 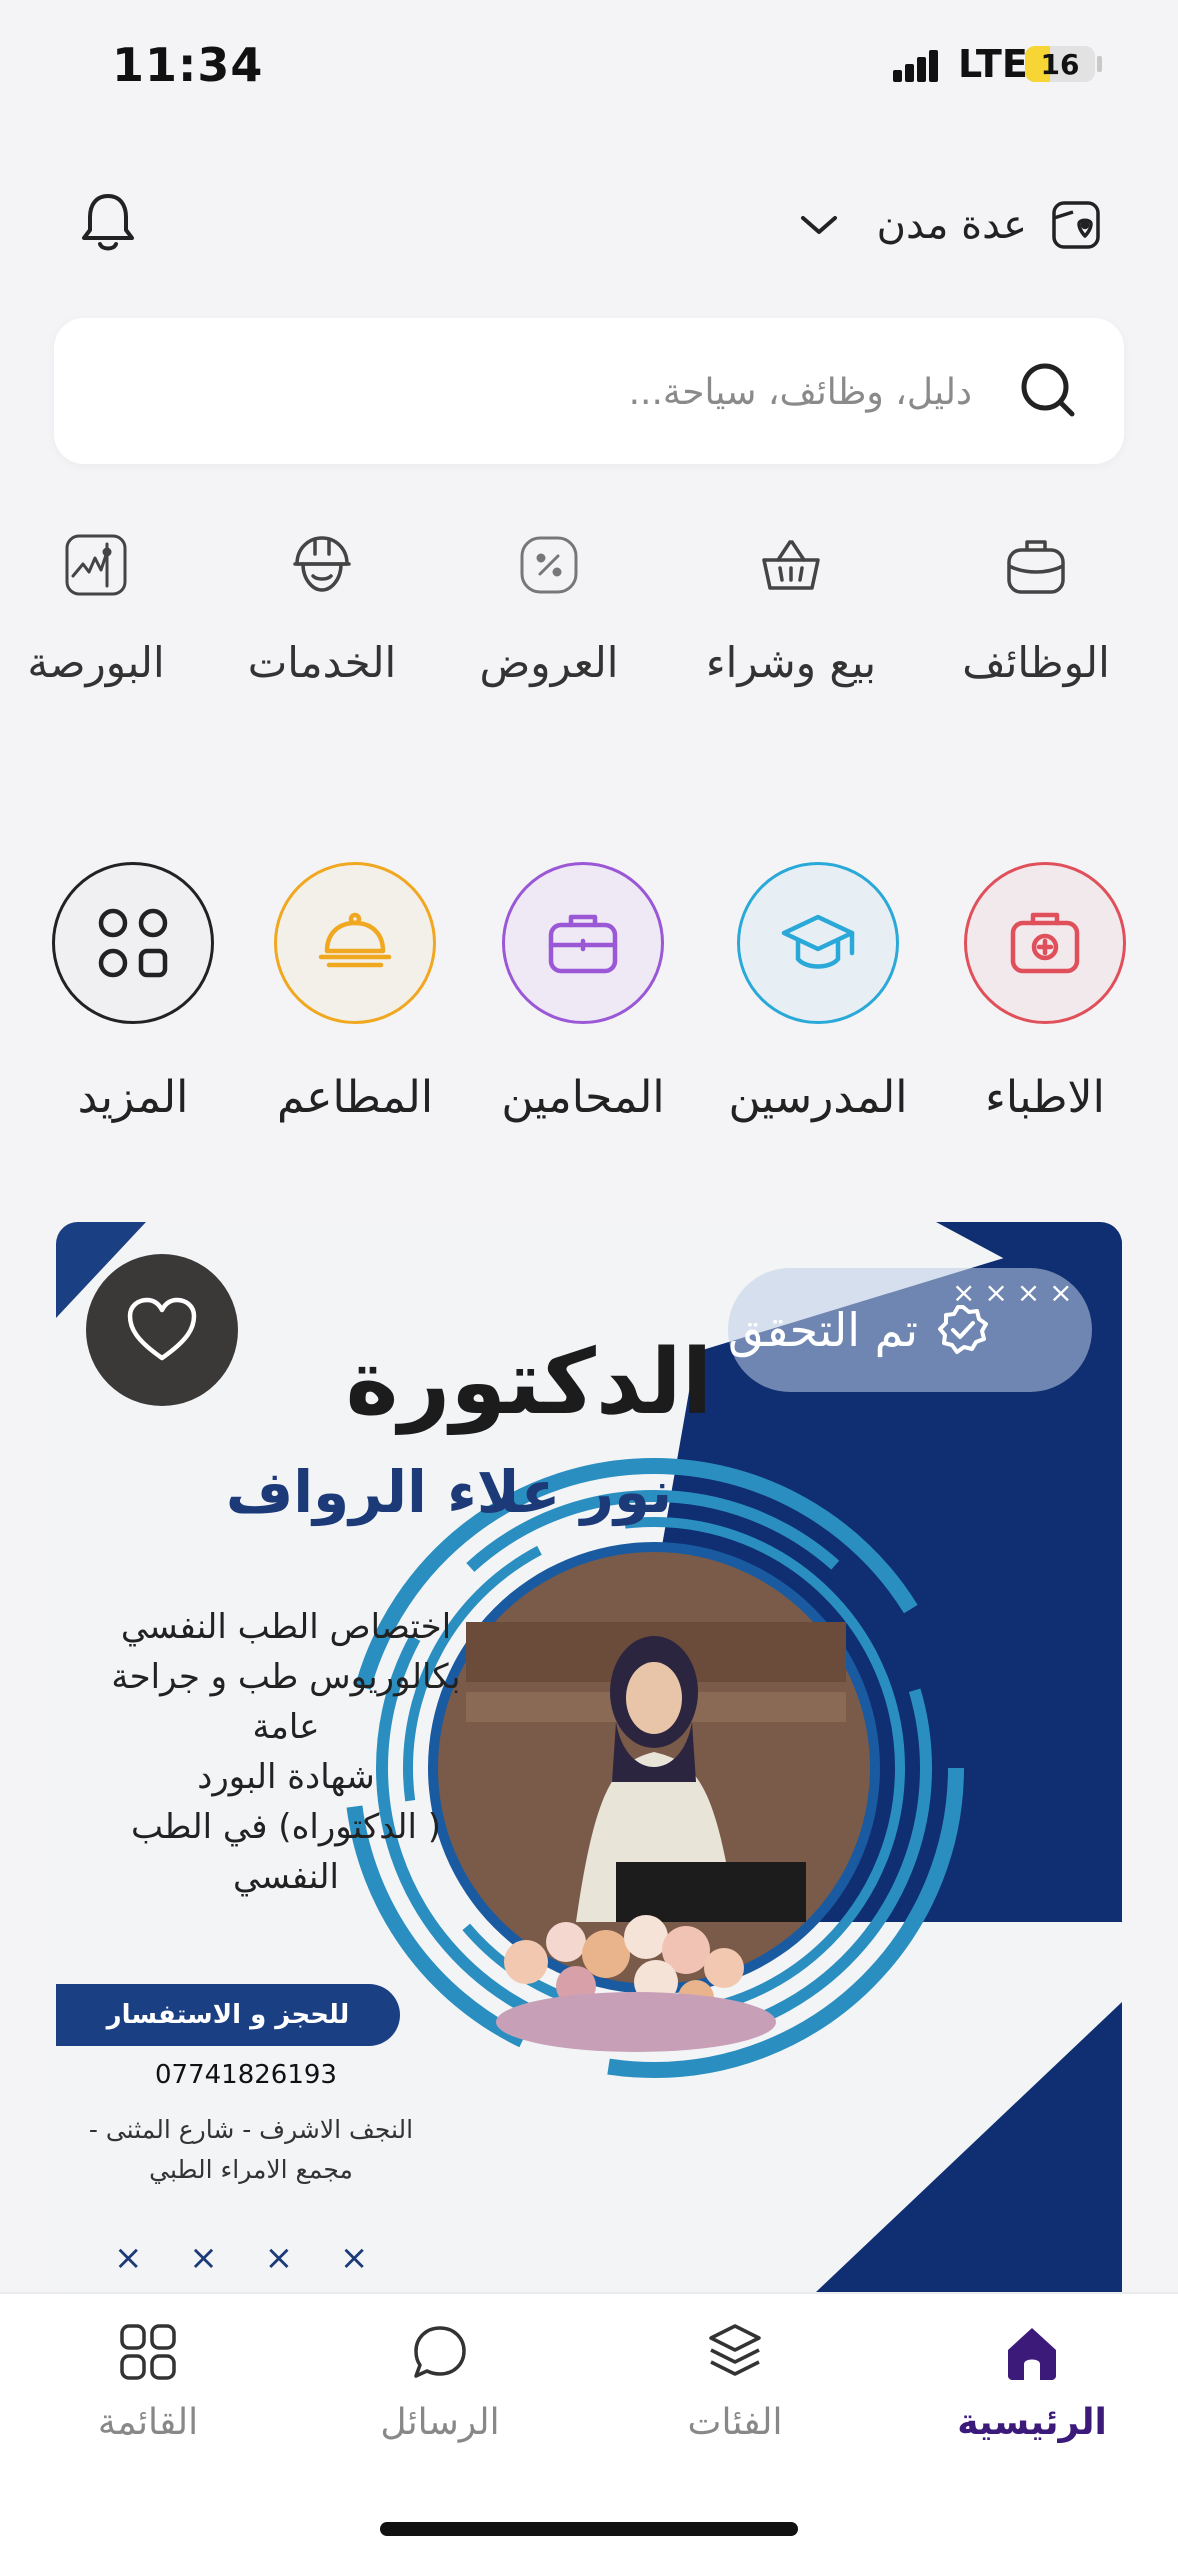 What do you see at coordinates (1032, 2381) in the screenshot?
I see `nav-home: الرئيسية` at bounding box center [1032, 2381].